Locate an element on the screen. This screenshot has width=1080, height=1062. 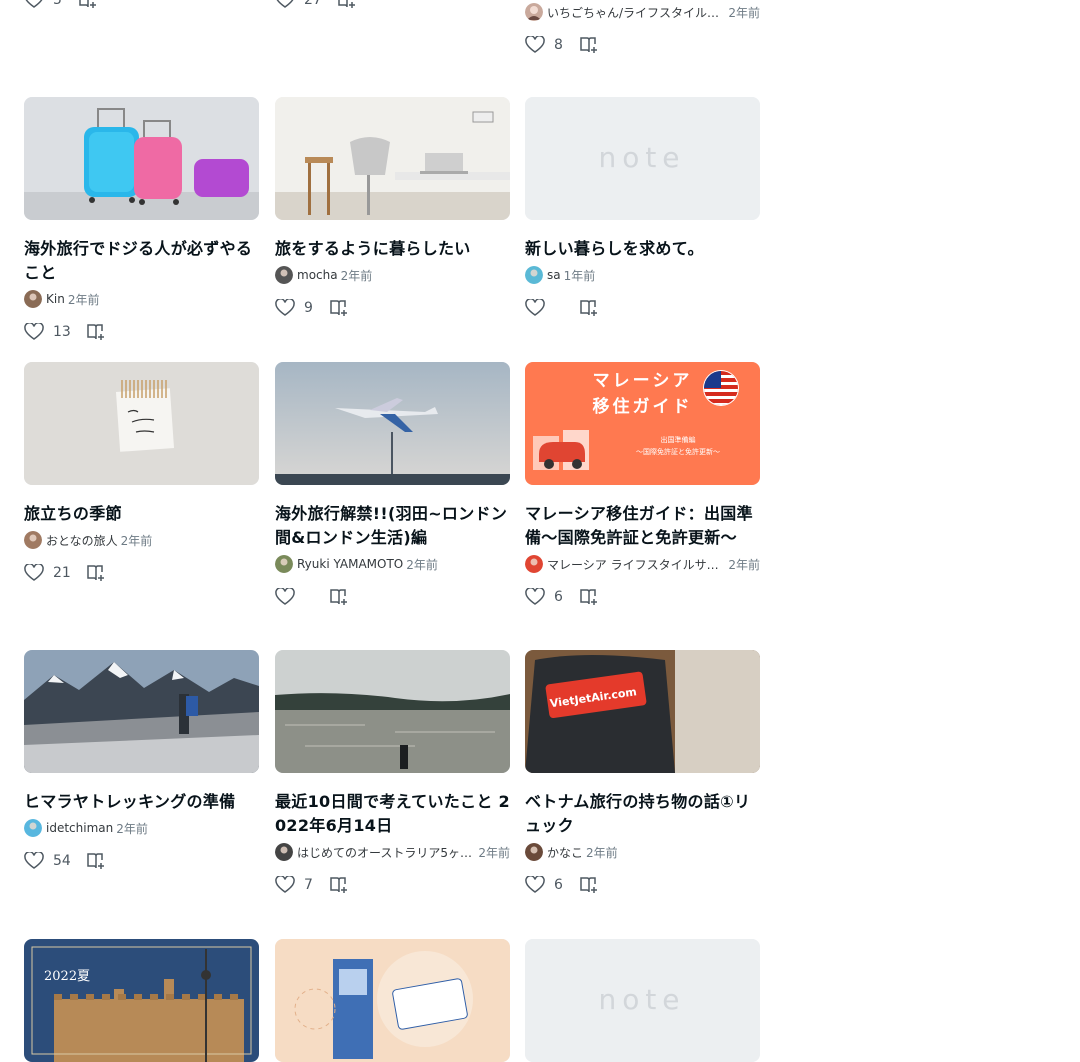
author-name: Ryuki YAMAMOTO is located at coordinates (350, 564).